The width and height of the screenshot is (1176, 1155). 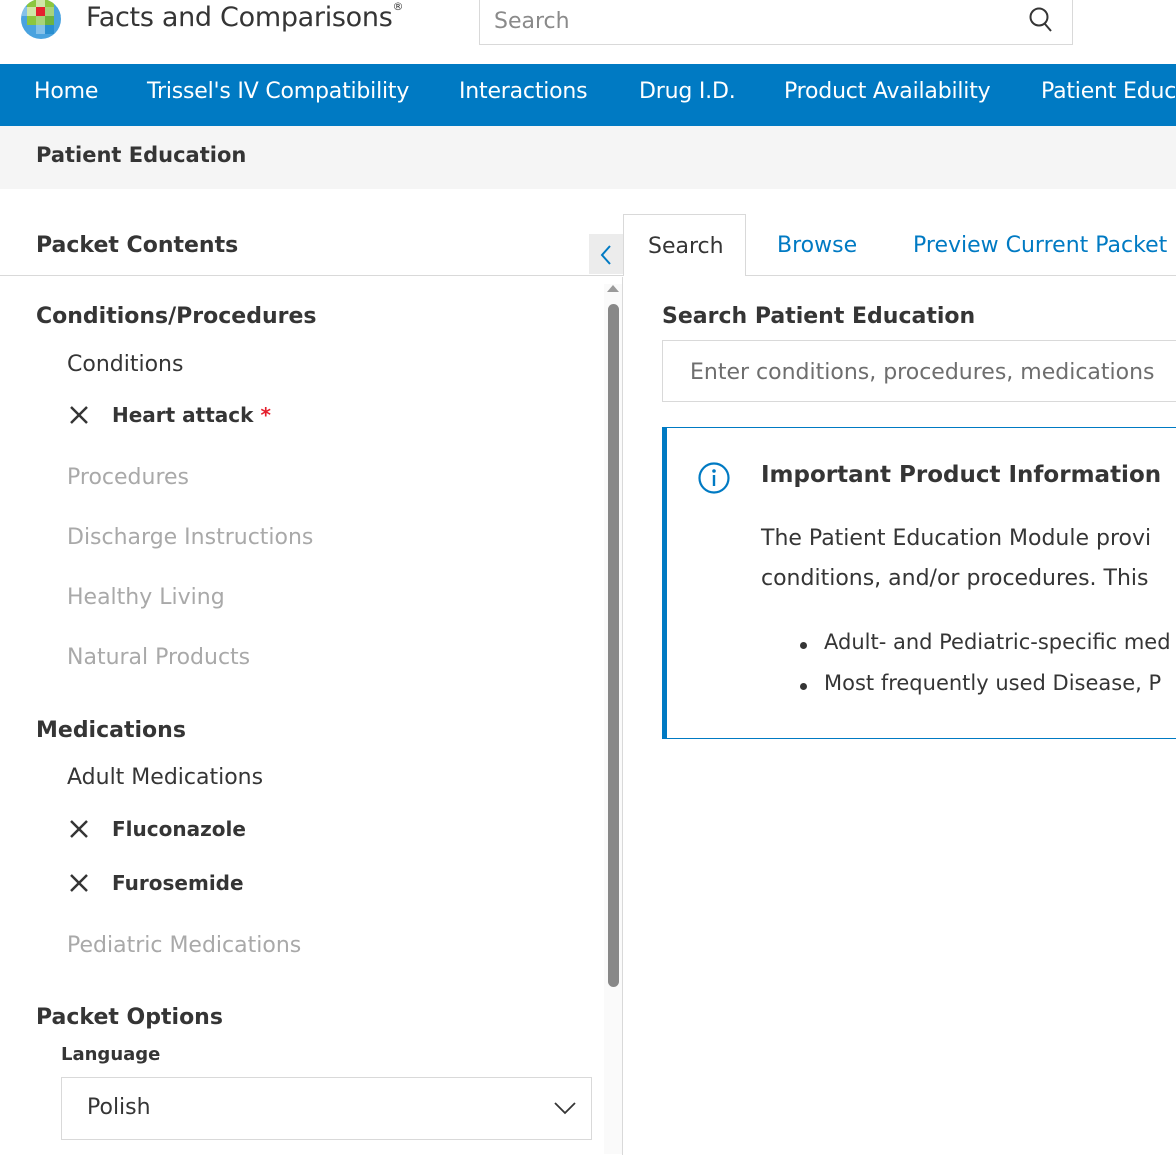 I want to click on packet-contents-title: Packet Contents, so click(x=137, y=245).